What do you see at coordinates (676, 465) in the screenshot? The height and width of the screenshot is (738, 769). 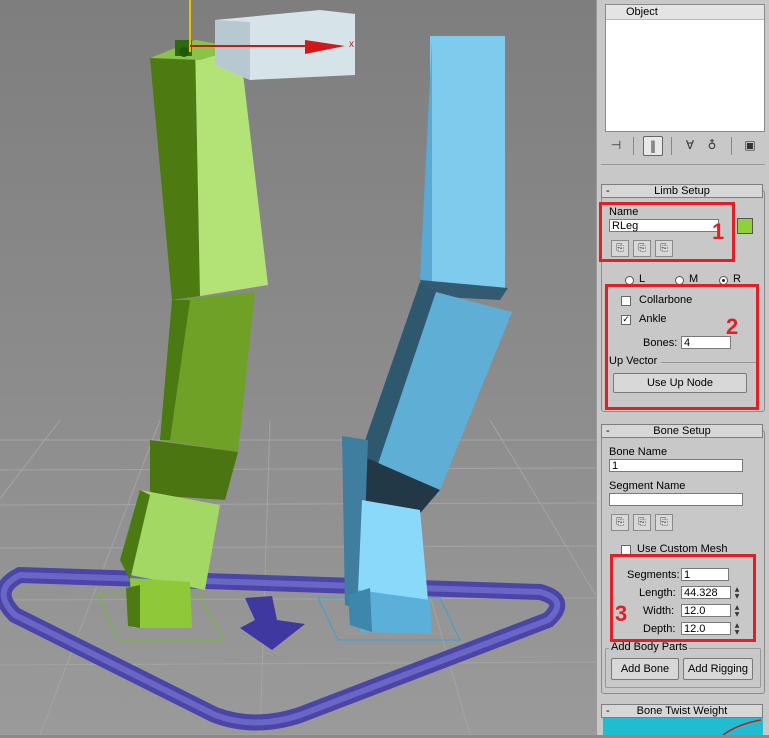 I see `bone-name-field: 1` at bounding box center [676, 465].